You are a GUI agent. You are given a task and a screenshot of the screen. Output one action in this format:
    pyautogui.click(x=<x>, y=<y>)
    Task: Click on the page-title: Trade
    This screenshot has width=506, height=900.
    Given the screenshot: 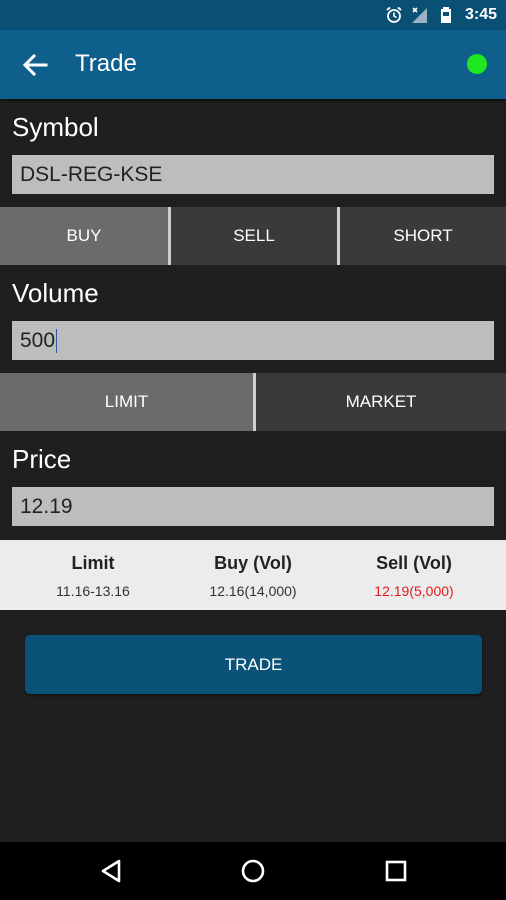 What is the action you would take?
    pyautogui.click(x=106, y=63)
    